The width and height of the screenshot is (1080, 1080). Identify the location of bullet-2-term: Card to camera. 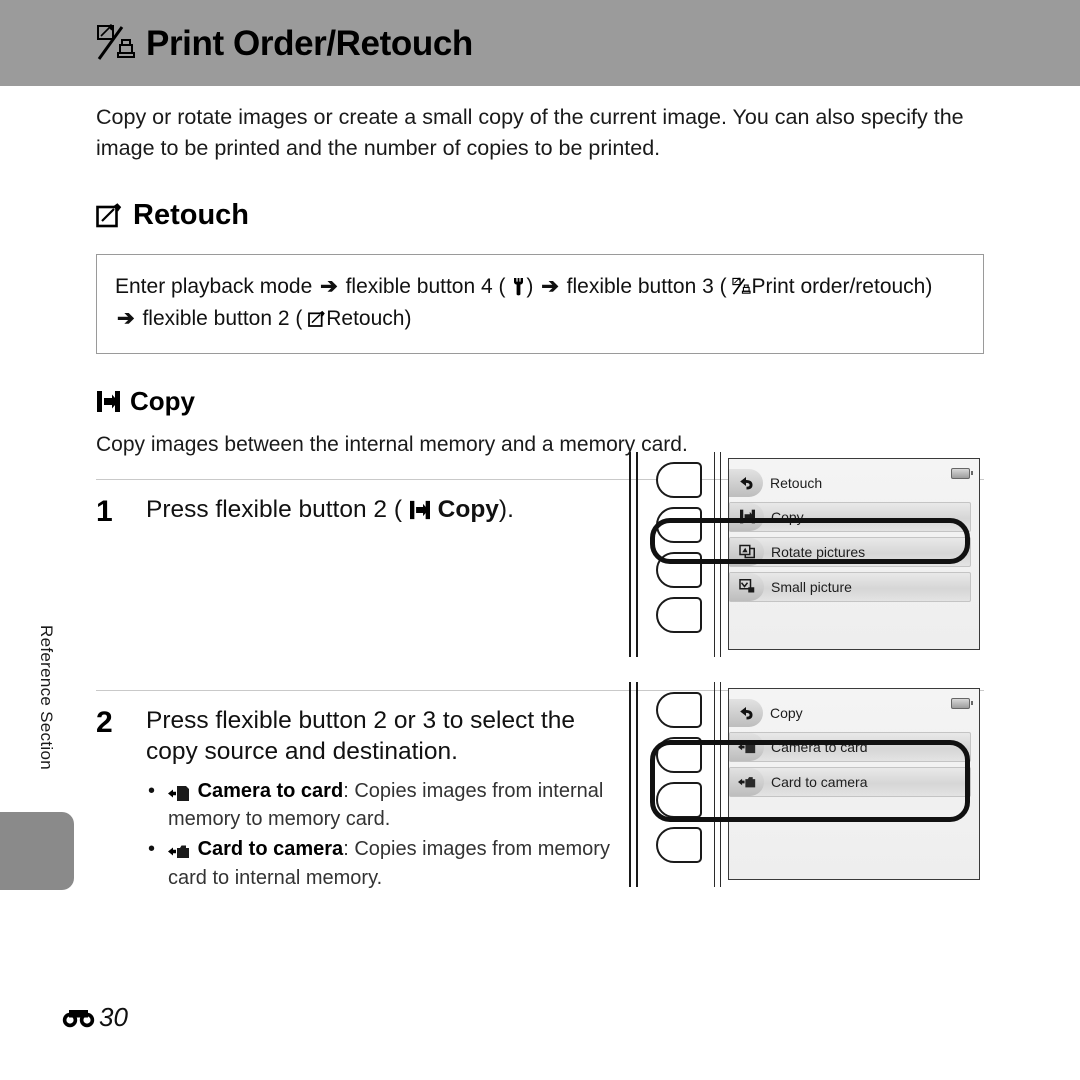
(270, 849).